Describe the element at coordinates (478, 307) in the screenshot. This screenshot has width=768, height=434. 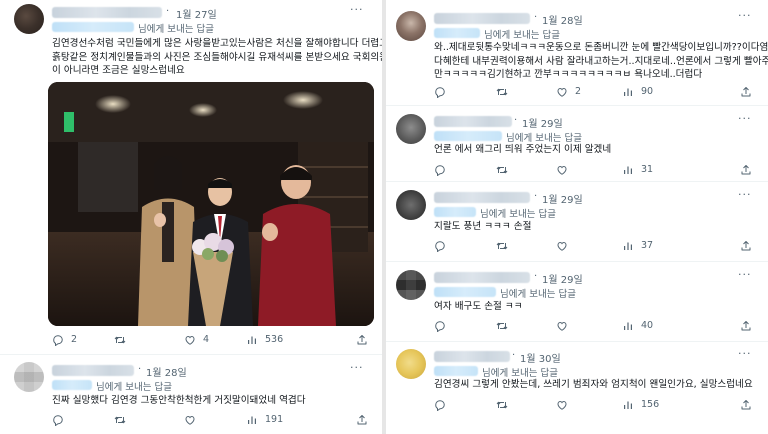
I see `tweet-text: 여자 배구도 손절 ㅋㅋ` at that location.